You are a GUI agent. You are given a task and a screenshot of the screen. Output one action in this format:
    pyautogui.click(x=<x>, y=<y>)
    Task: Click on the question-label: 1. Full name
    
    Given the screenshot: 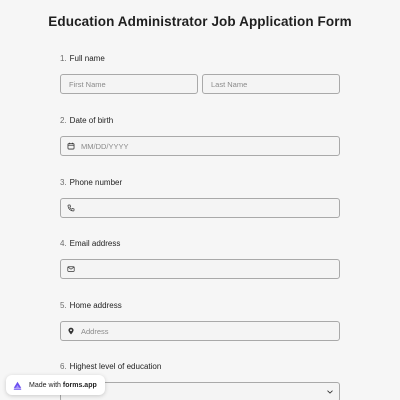 What is the action you would take?
    pyautogui.click(x=200, y=59)
    